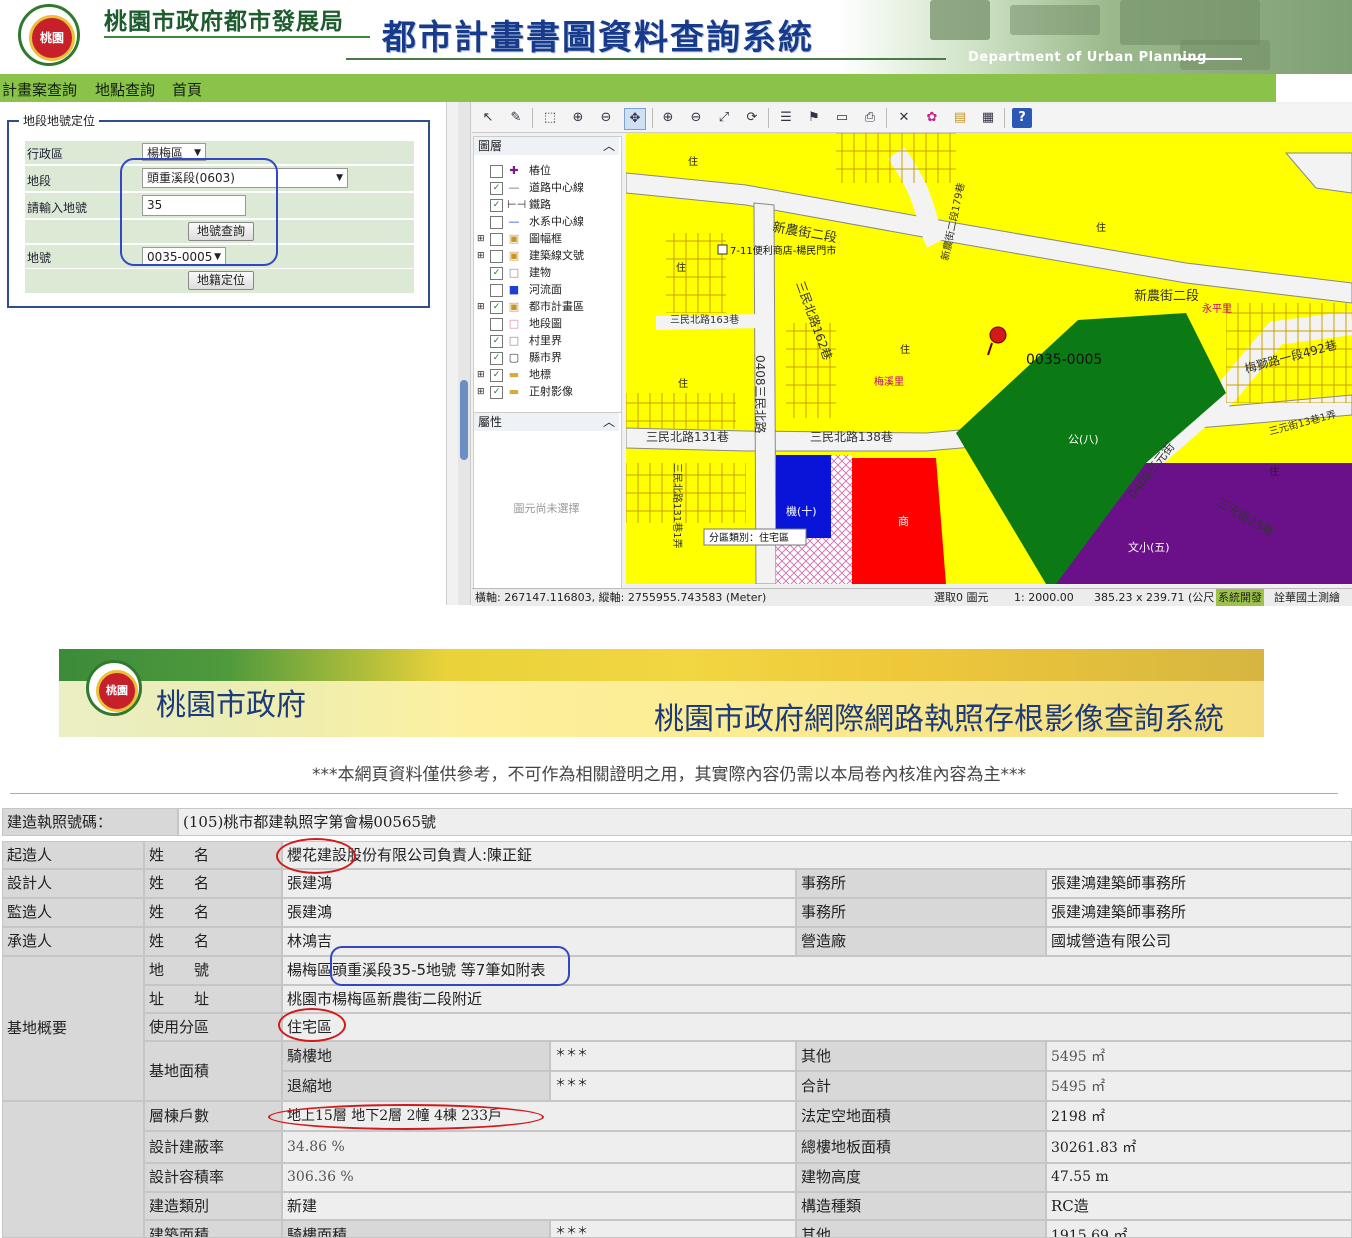 The height and width of the screenshot is (1238, 1352). Describe the element at coordinates (668, 118) in the screenshot. I see `zoom-prev-icon: ⊕` at that location.